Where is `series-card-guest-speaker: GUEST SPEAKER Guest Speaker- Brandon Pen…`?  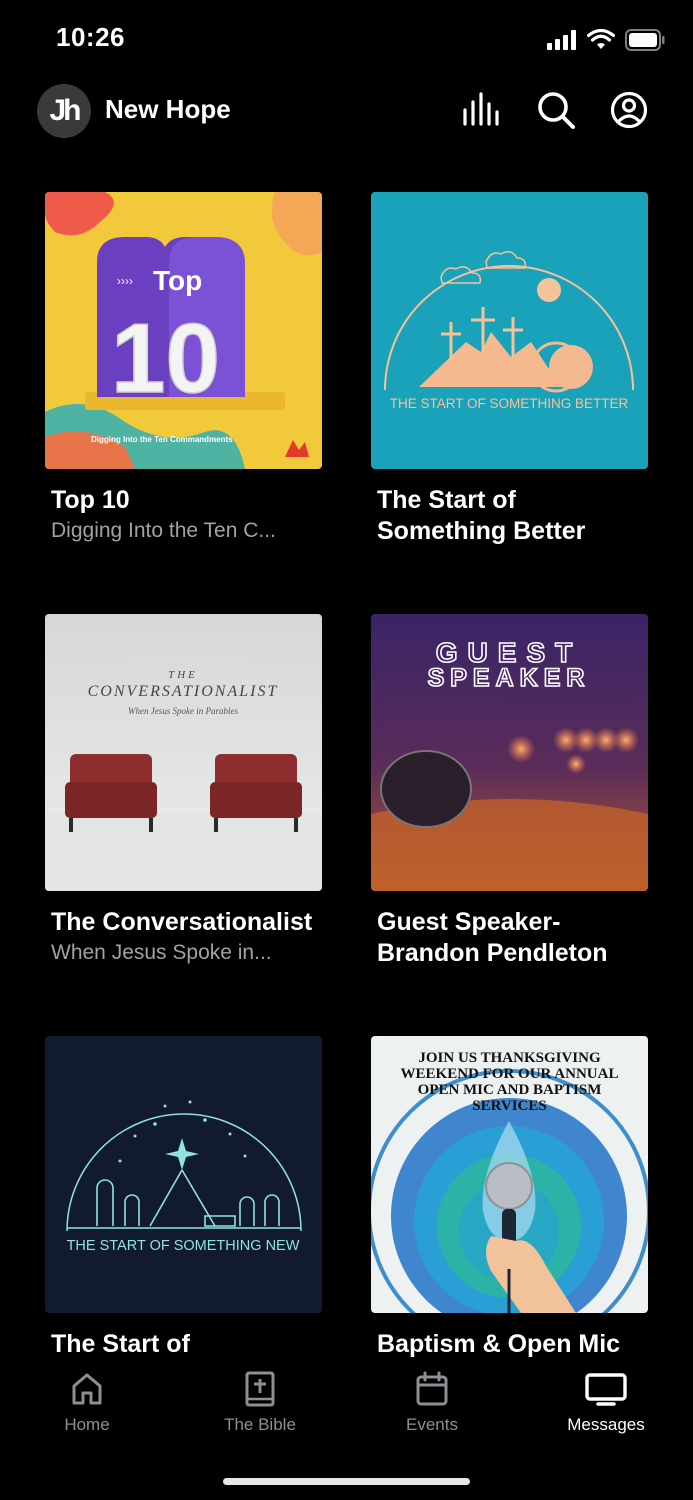 series-card-guest-speaker: GUEST SPEAKER Guest Speaker- Brandon Pen… is located at coordinates (509, 791).